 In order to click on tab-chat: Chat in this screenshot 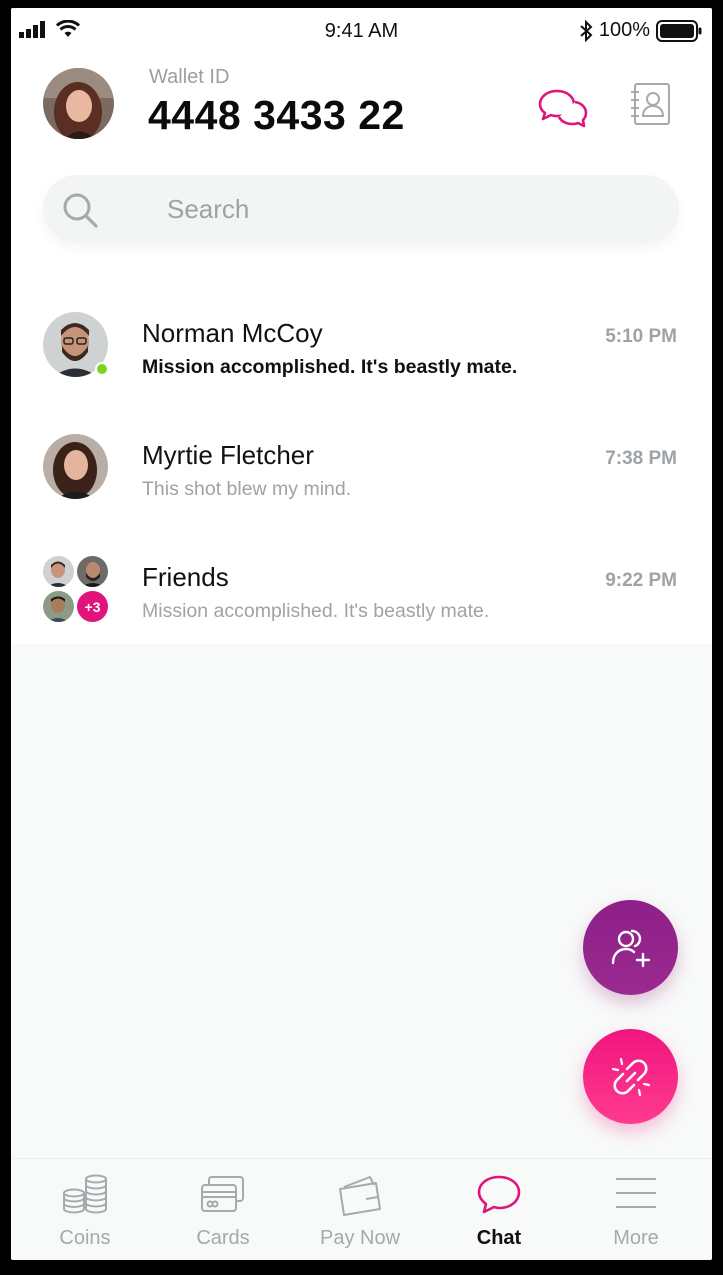, I will do `click(499, 1209)`.